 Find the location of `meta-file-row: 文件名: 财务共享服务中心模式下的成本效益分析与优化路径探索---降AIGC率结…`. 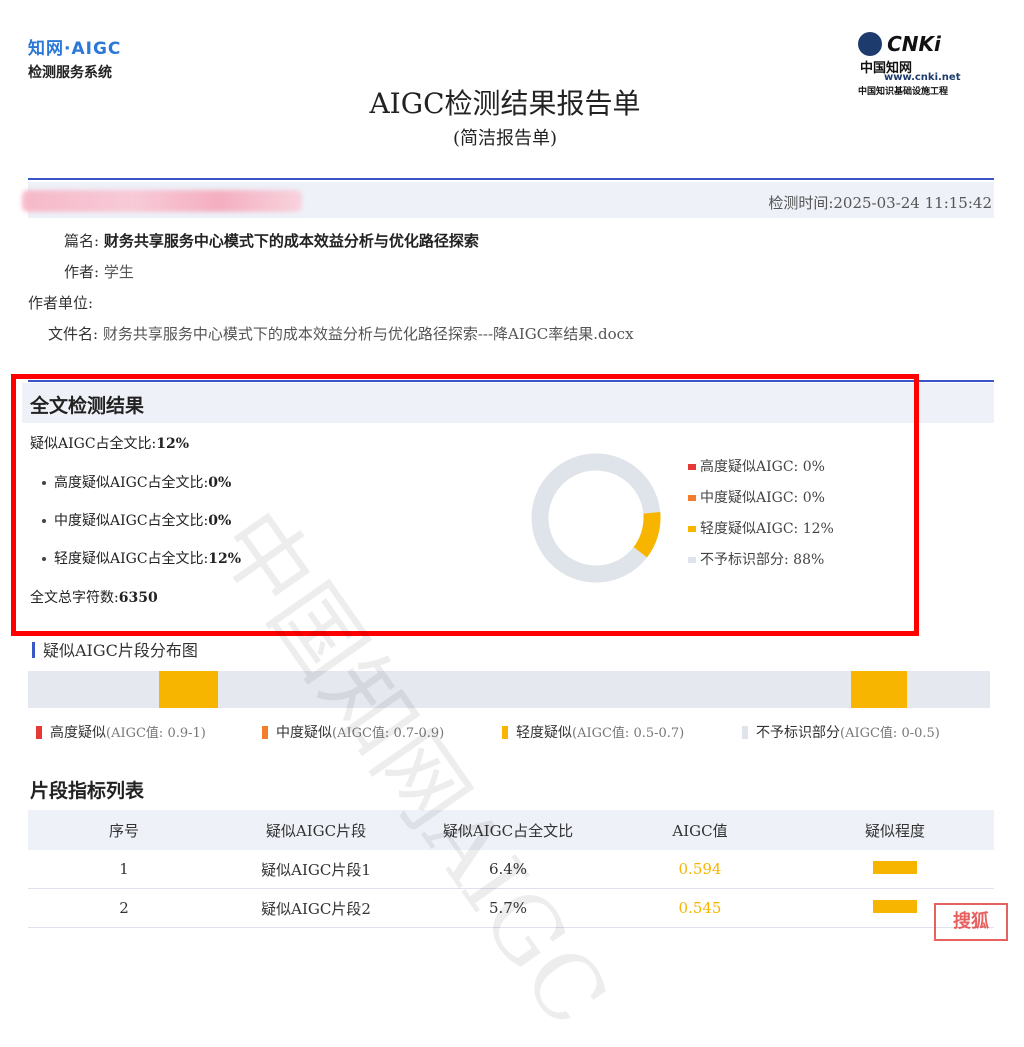

meta-file-row: 文件名: 财务共享服务中心模式下的成本效益分析与优化路径探索---降AIGC率结… is located at coordinates (341, 333).